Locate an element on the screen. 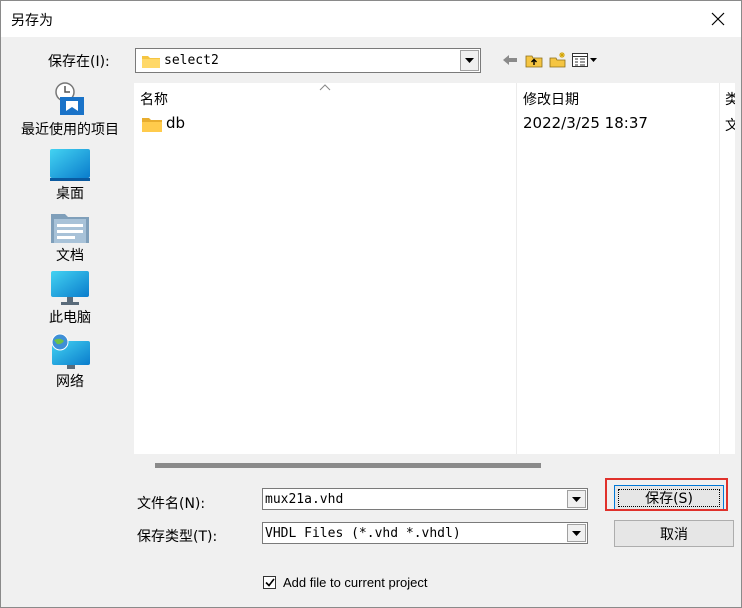  place-label-documents: 文档 is located at coordinates (70, 256).